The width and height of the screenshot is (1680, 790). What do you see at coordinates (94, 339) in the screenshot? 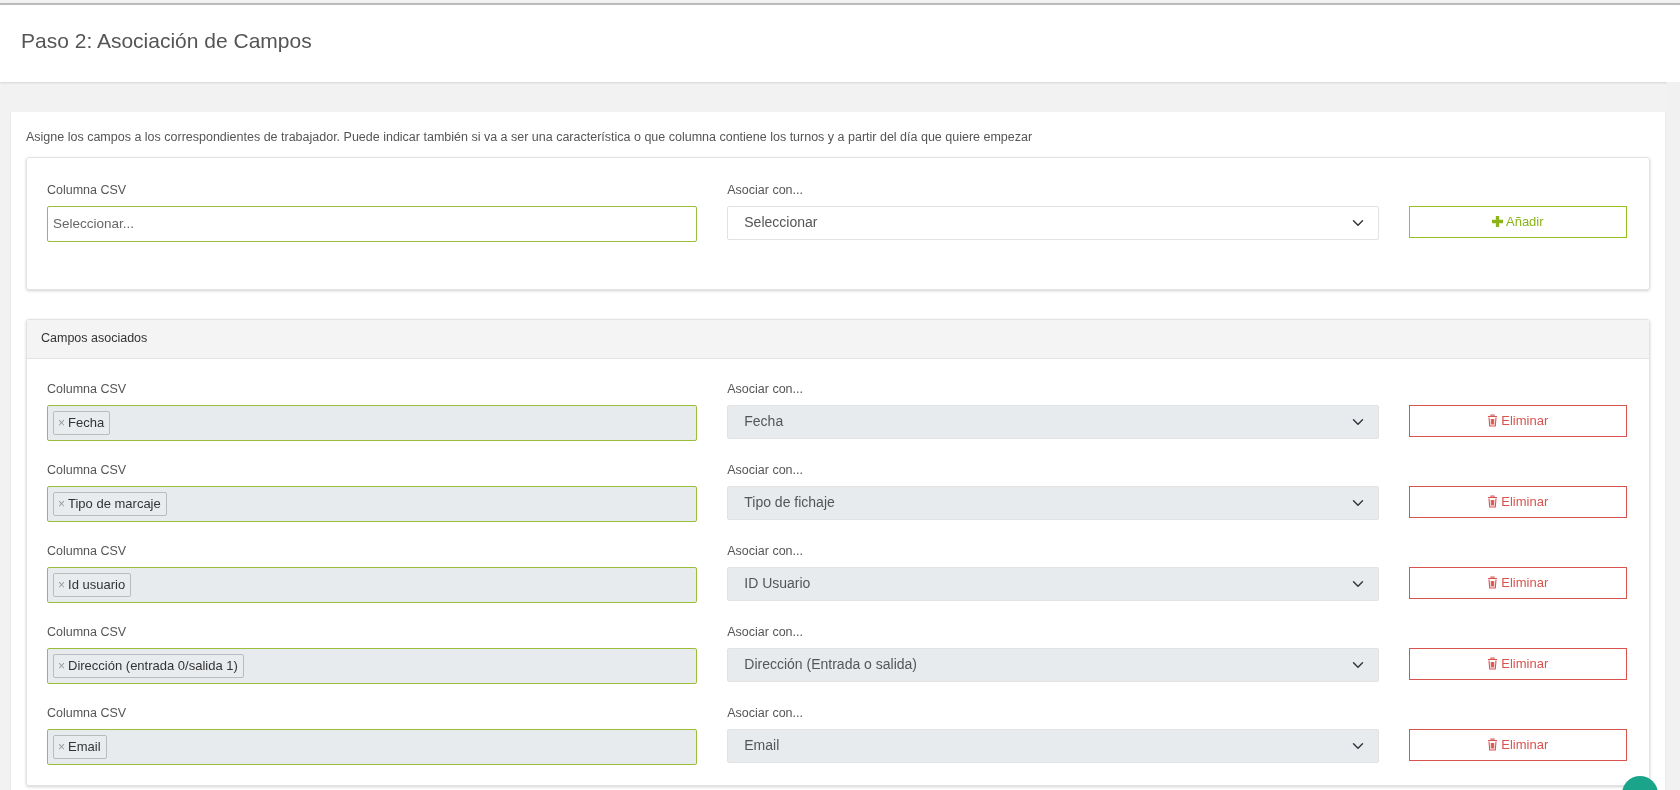
I see `card-title: Campos asociados` at bounding box center [94, 339].